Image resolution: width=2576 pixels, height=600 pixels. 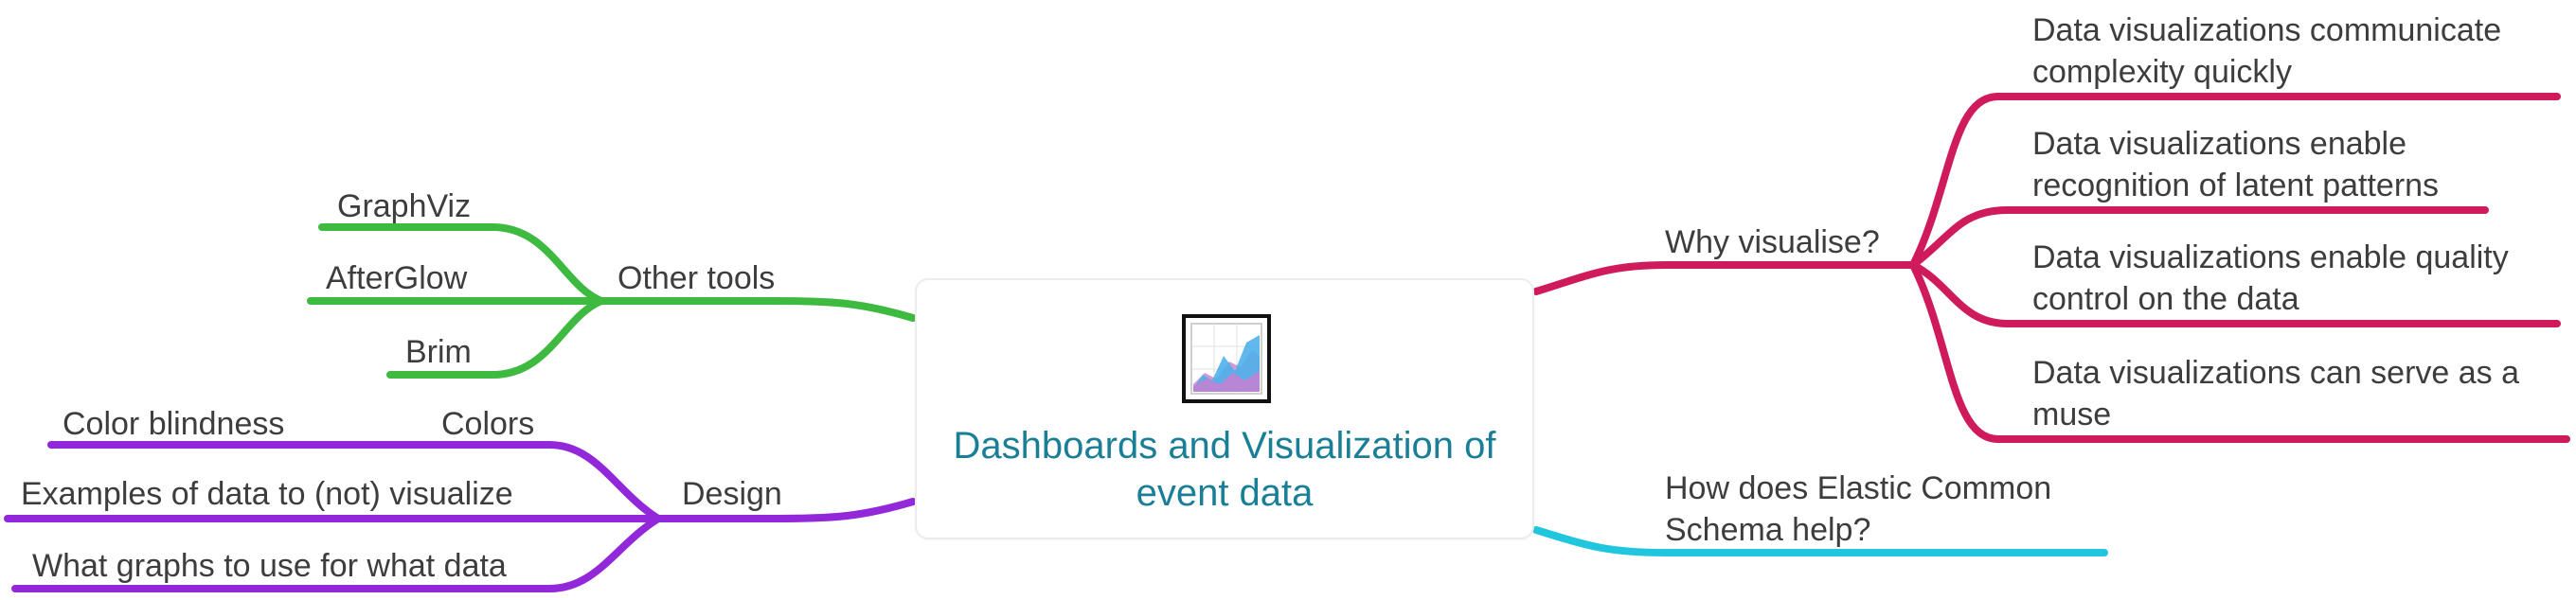 What do you see at coordinates (1887, 509) in the screenshot?
I see `branch-ecs: How does Elastic Common Schema help?` at bounding box center [1887, 509].